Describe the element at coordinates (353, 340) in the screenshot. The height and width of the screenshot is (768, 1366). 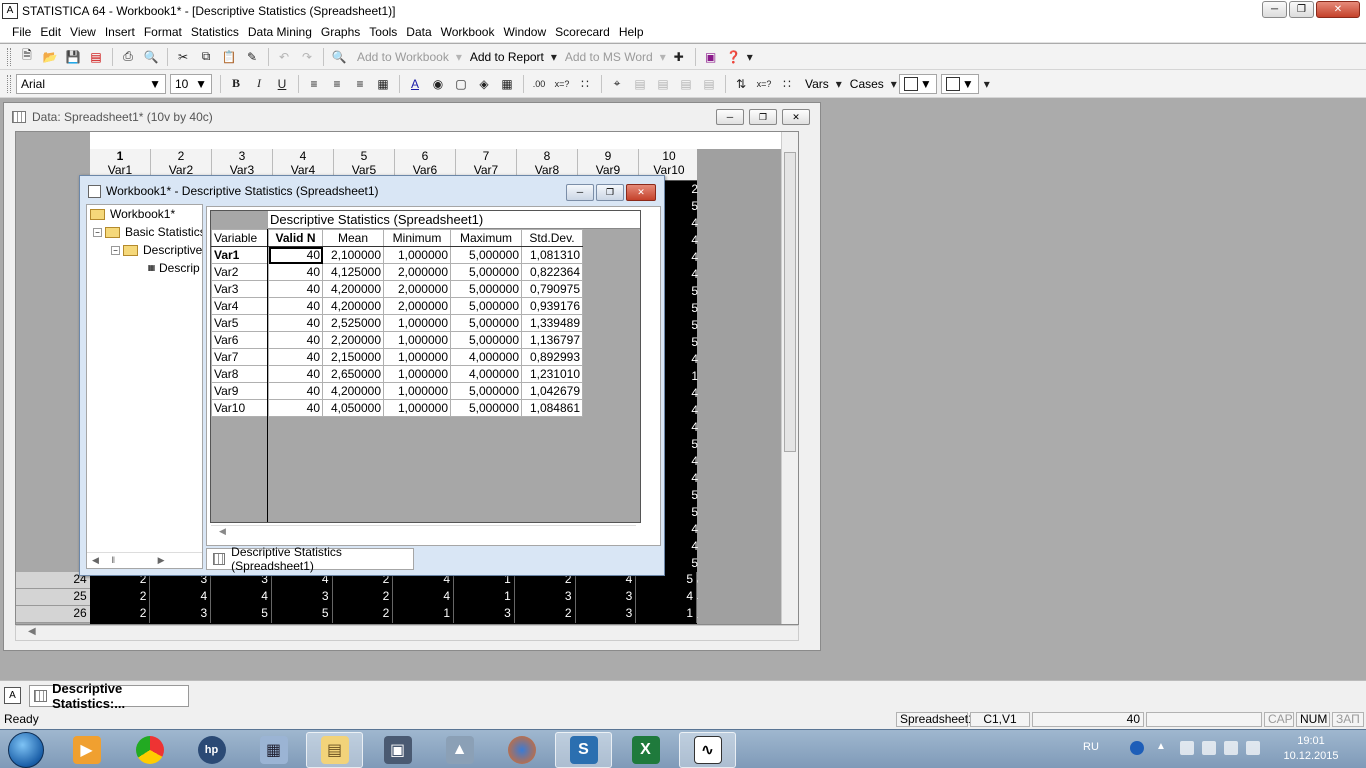
I see `table-cell: 2,200000` at that location.